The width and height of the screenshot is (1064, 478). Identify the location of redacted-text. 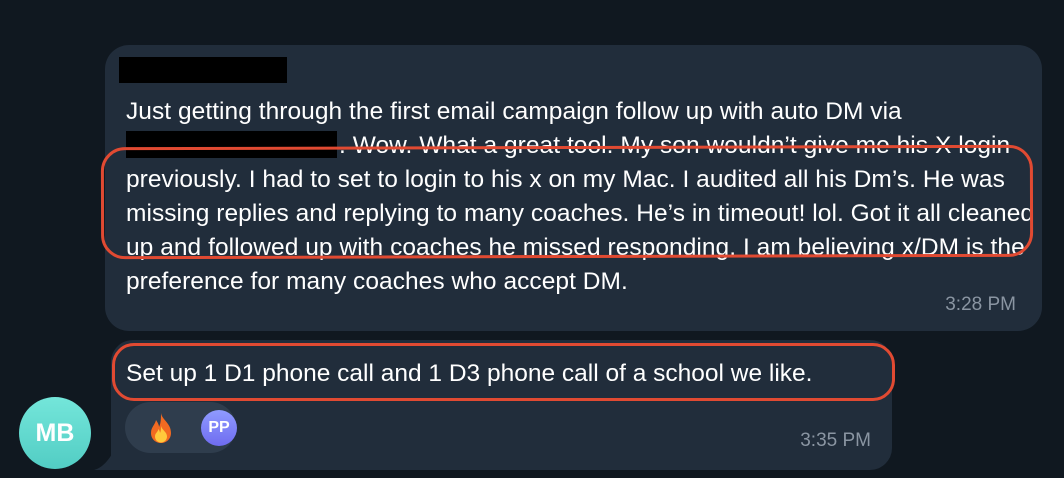
(231, 144).